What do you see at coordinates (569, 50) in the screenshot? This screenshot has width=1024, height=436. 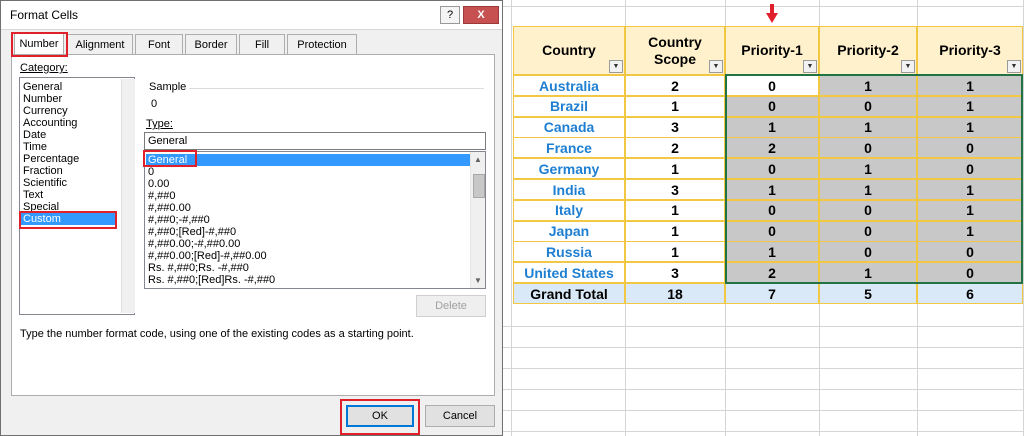 I see `header-country: Country ▼` at bounding box center [569, 50].